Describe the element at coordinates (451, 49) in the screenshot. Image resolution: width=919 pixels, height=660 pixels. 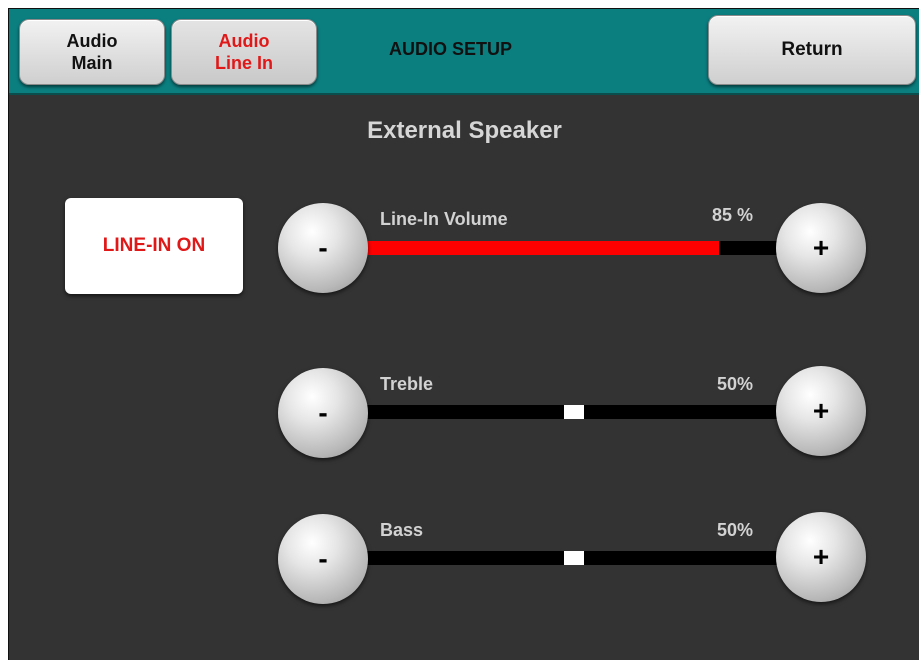
I see `page-title: AUDIO SETUP` at that location.